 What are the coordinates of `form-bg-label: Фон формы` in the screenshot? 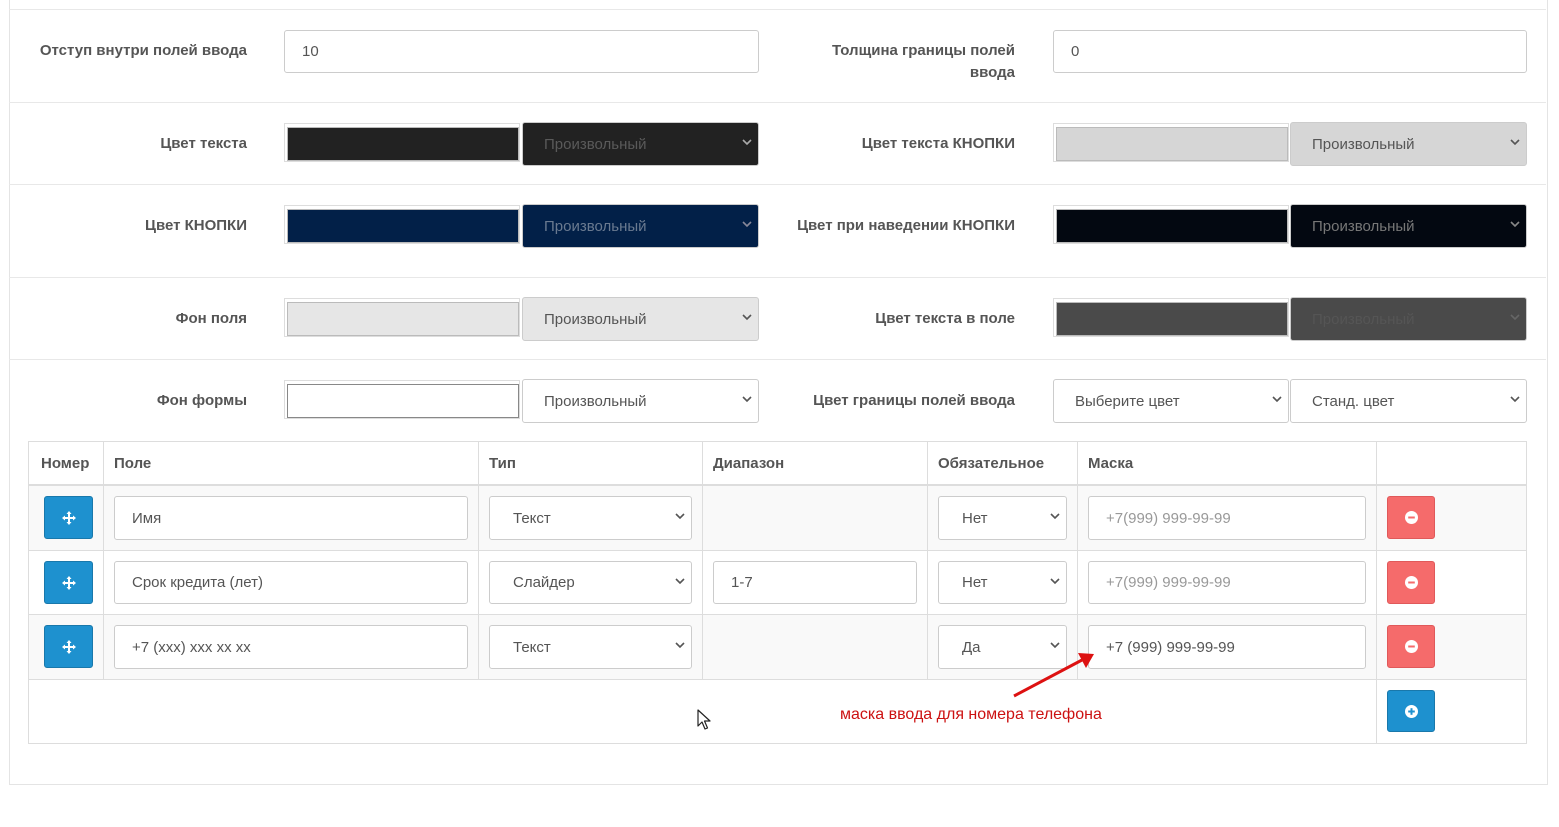 It's located at (201, 400).